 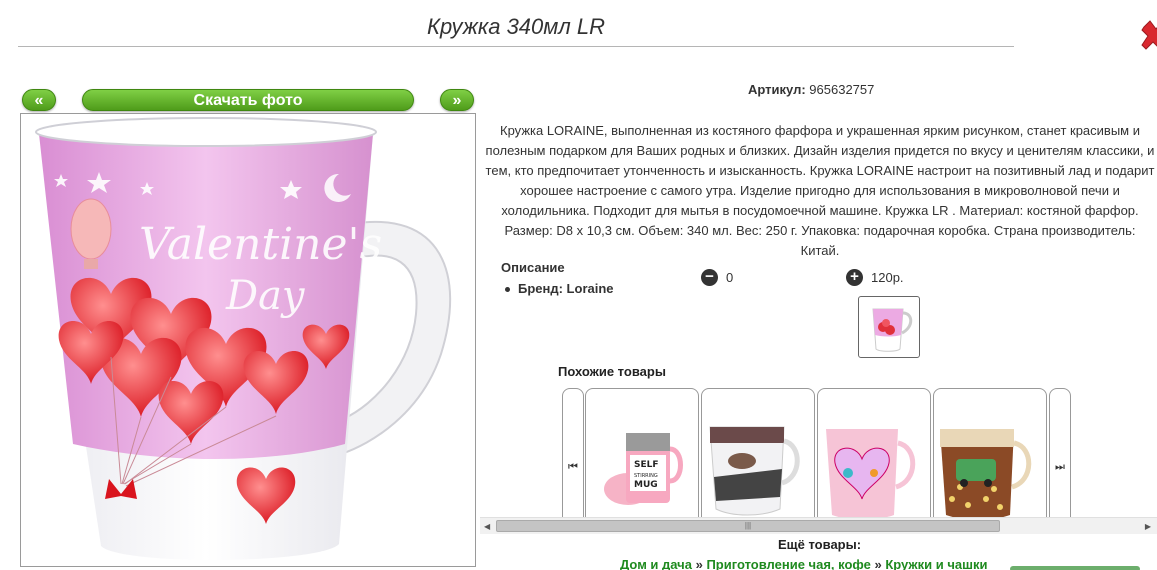 I want to click on carousel-next-button: ⏭, so click(x=1060, y=458).